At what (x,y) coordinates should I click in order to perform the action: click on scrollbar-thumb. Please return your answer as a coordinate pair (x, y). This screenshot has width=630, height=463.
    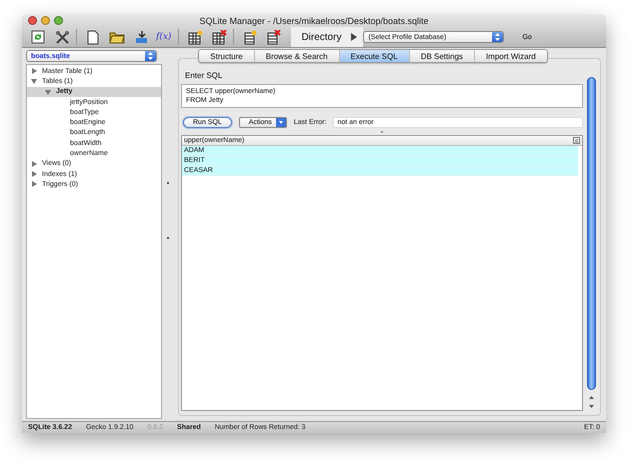
    Looking at the image, I should click on (591, 233).